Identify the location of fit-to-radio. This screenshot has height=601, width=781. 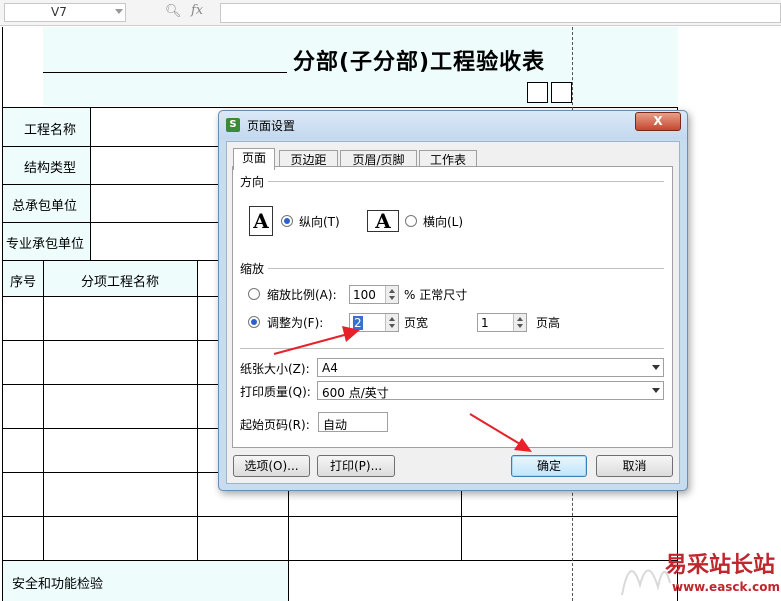
(254, 322).